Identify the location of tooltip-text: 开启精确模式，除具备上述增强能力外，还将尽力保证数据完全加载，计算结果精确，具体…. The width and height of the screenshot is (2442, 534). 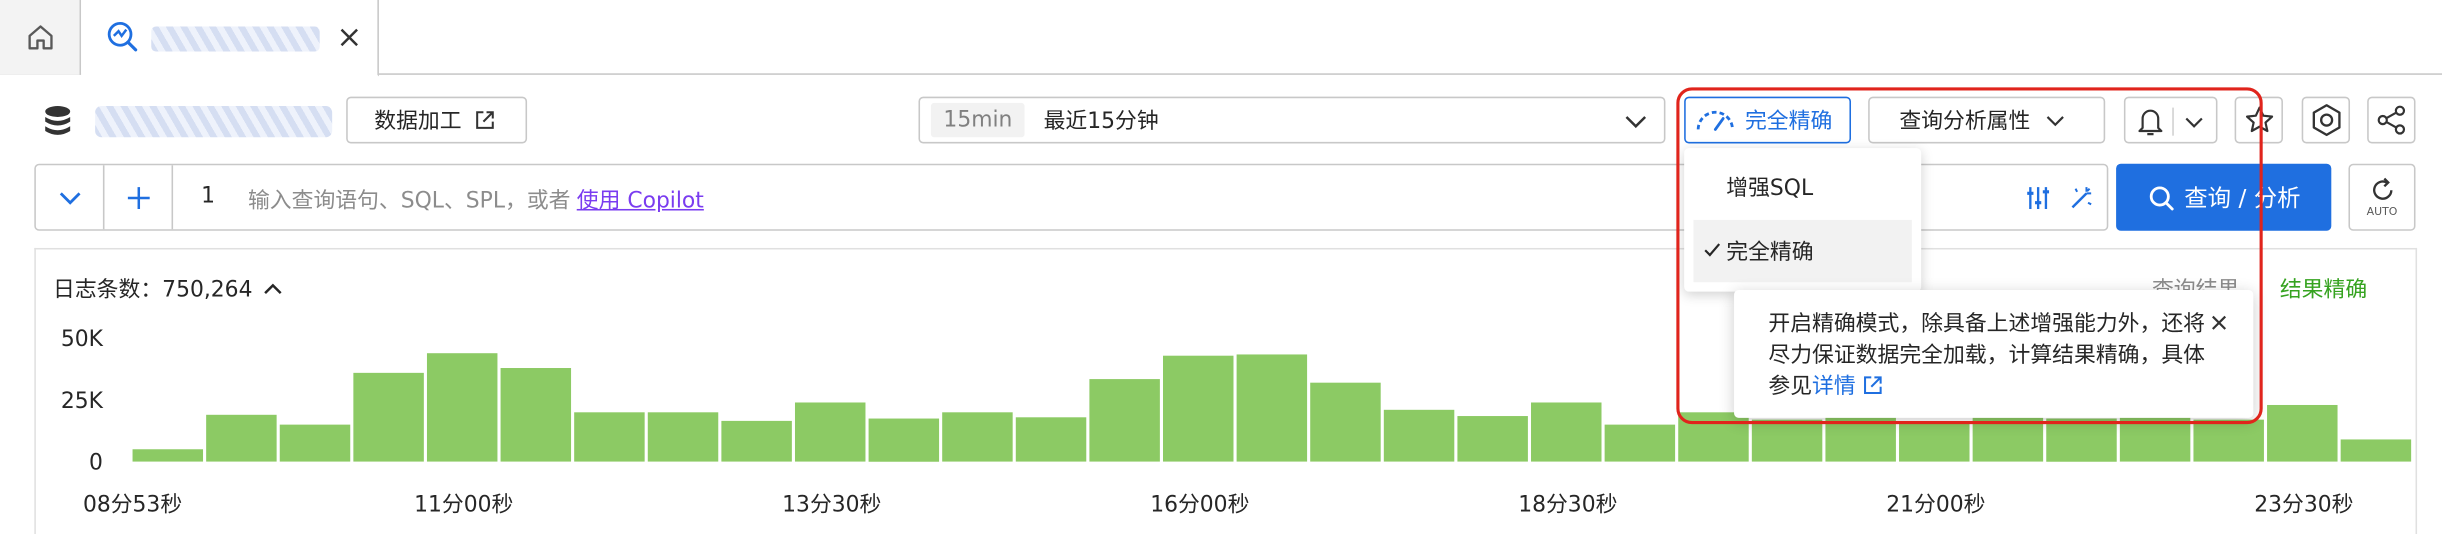
(1986, 356).